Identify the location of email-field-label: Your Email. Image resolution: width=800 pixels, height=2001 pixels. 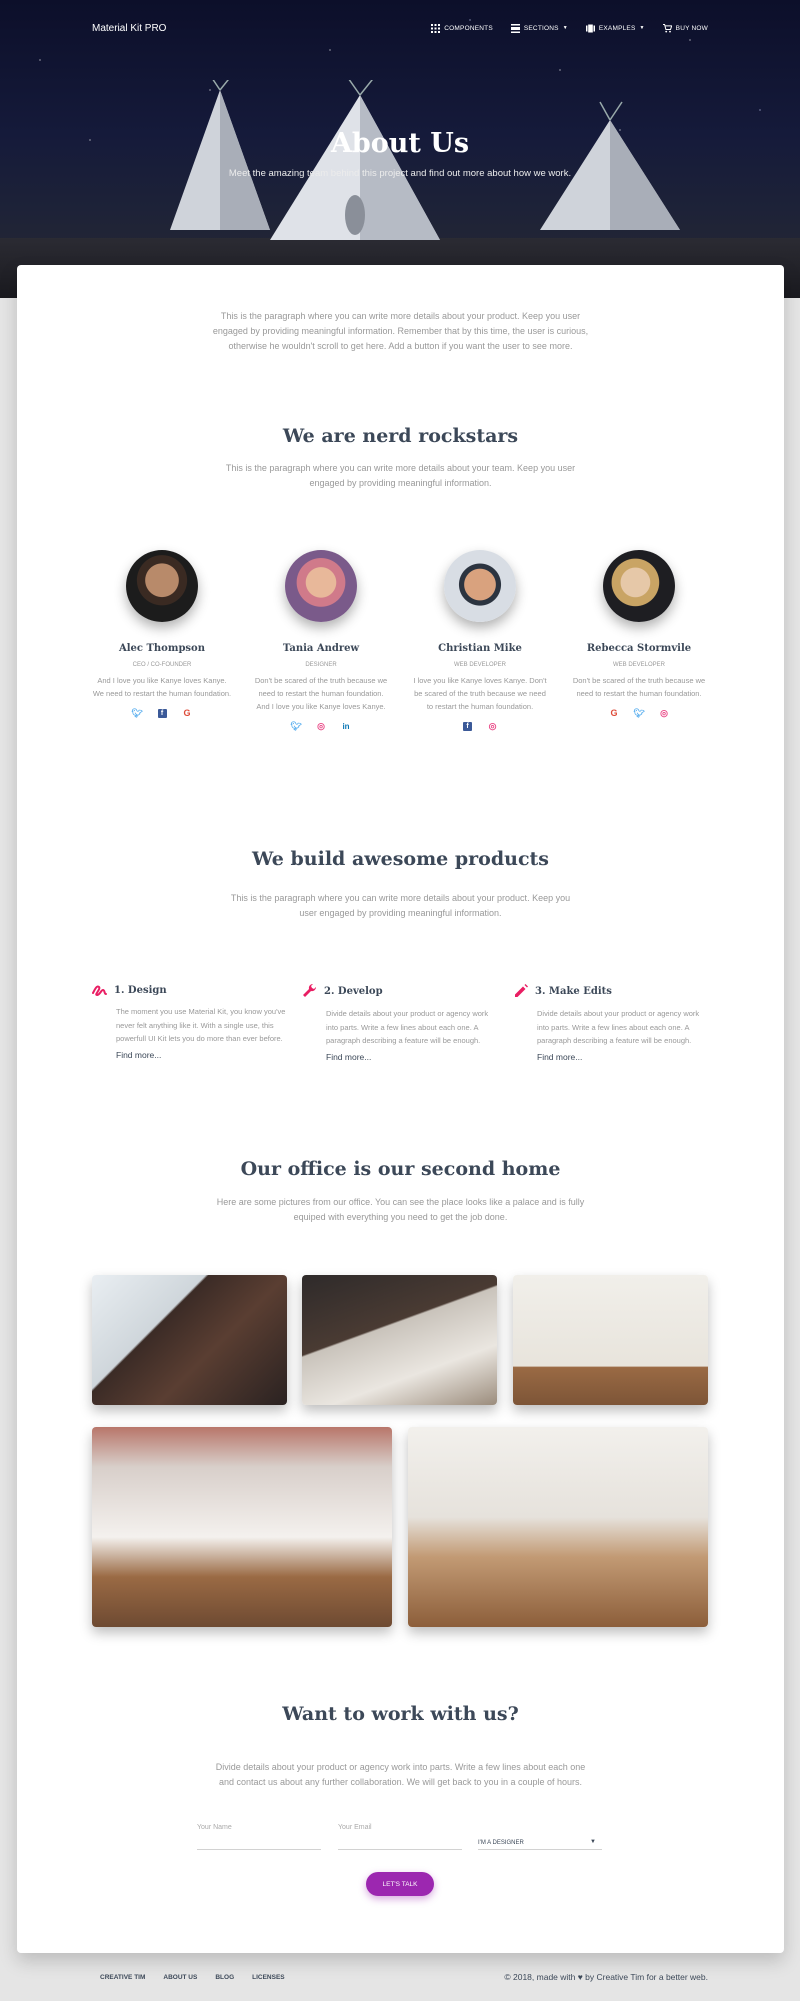
(355, 1827).